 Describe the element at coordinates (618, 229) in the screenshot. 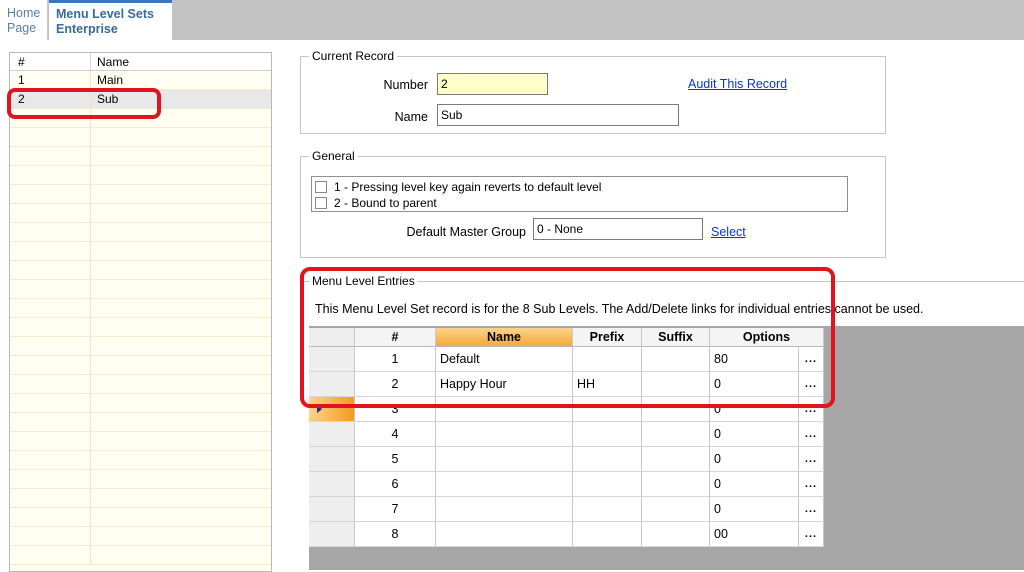

I see `default-master-group-field: 0 - None` at that location.